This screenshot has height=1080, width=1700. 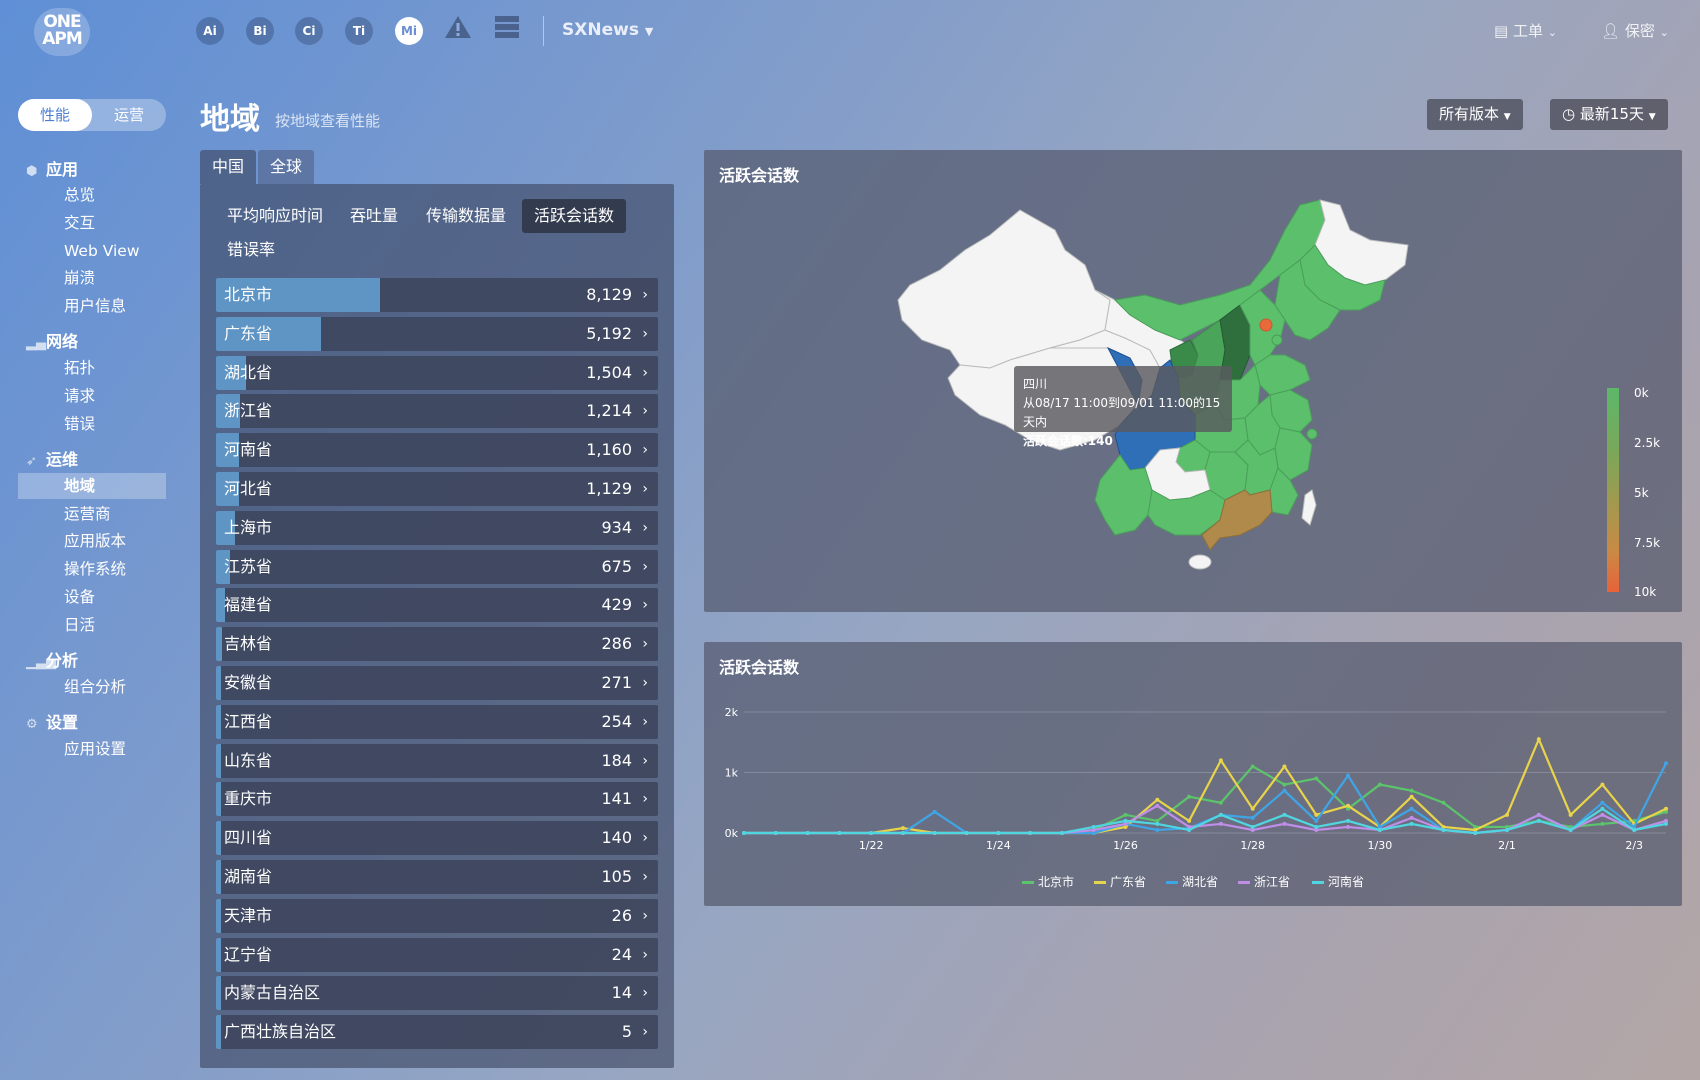 I want to click on nav-item-overview: 总览, so click(x=92, y=195).